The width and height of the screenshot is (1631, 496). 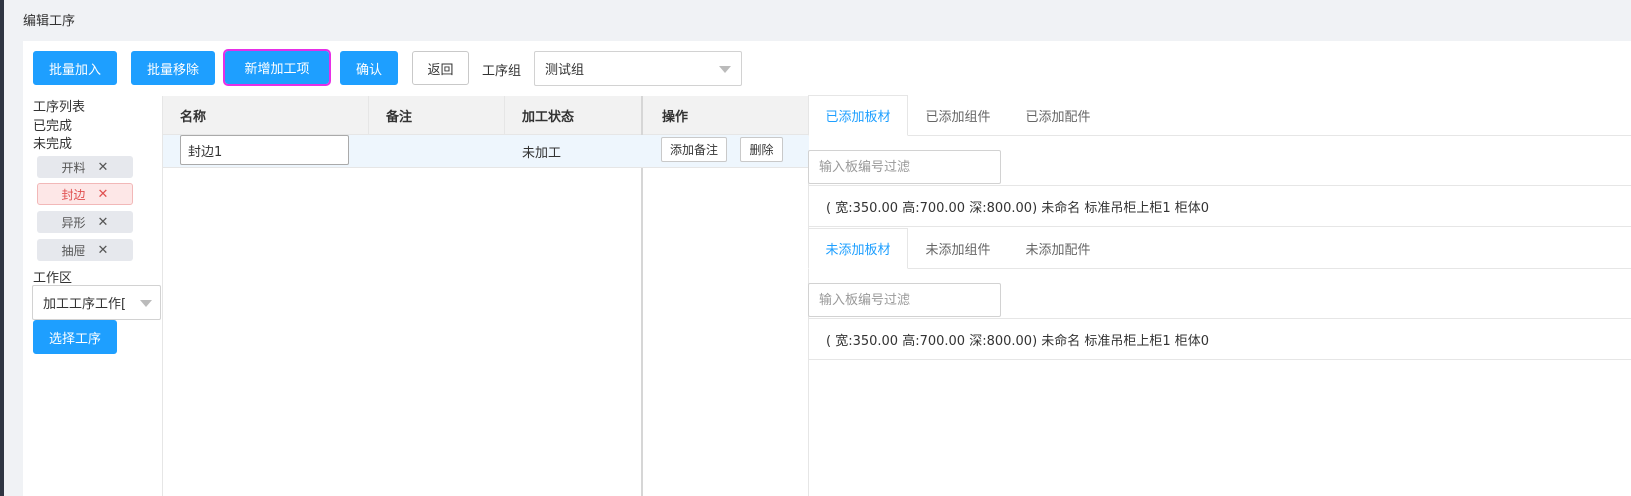 I want to click on tab-added-boards: 已添加板材, so click(x=858, y=115).